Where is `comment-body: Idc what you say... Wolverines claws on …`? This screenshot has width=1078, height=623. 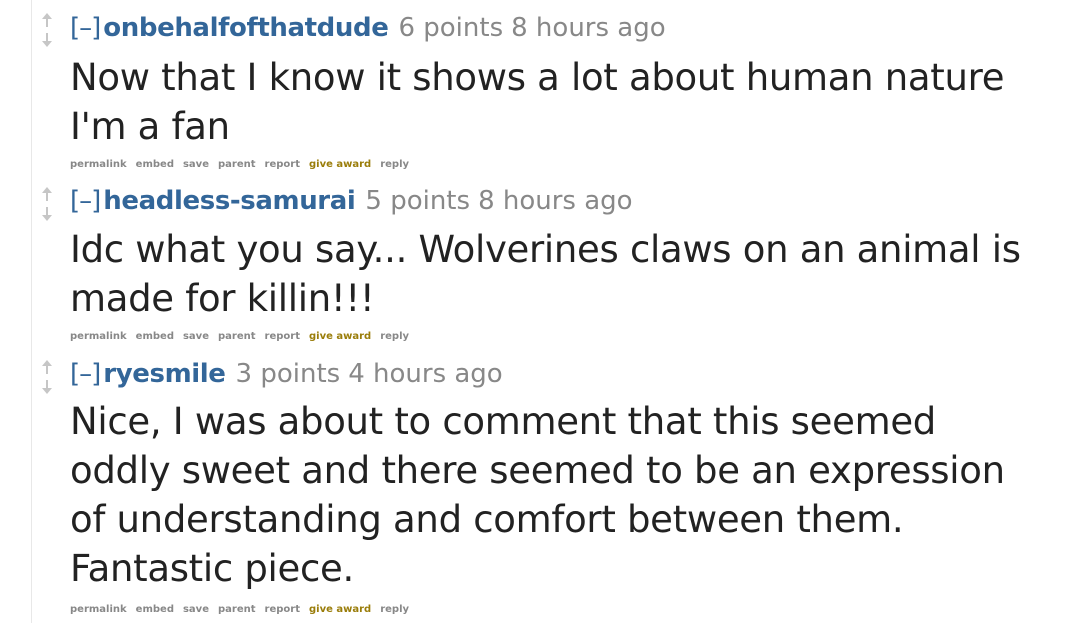
comment-body: Idc what you say... Wolverines claws on … is located at coordinates (545, 274).